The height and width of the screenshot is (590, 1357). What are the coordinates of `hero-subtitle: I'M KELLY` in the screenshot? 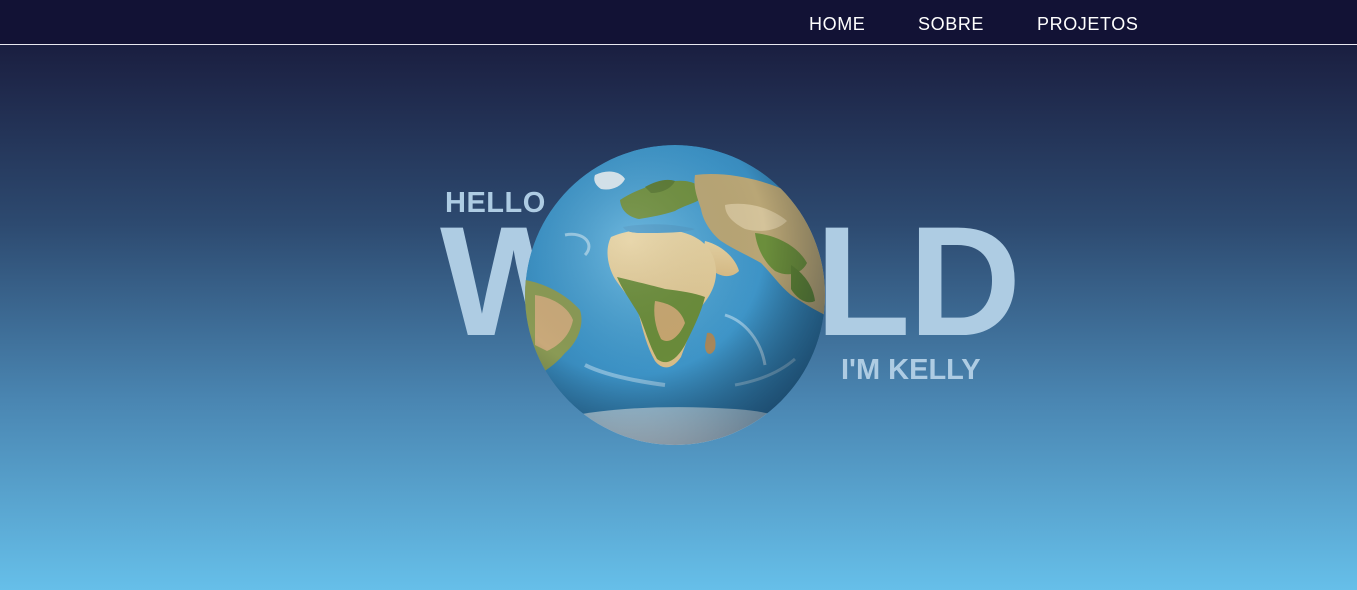 It's located at (911, 370).